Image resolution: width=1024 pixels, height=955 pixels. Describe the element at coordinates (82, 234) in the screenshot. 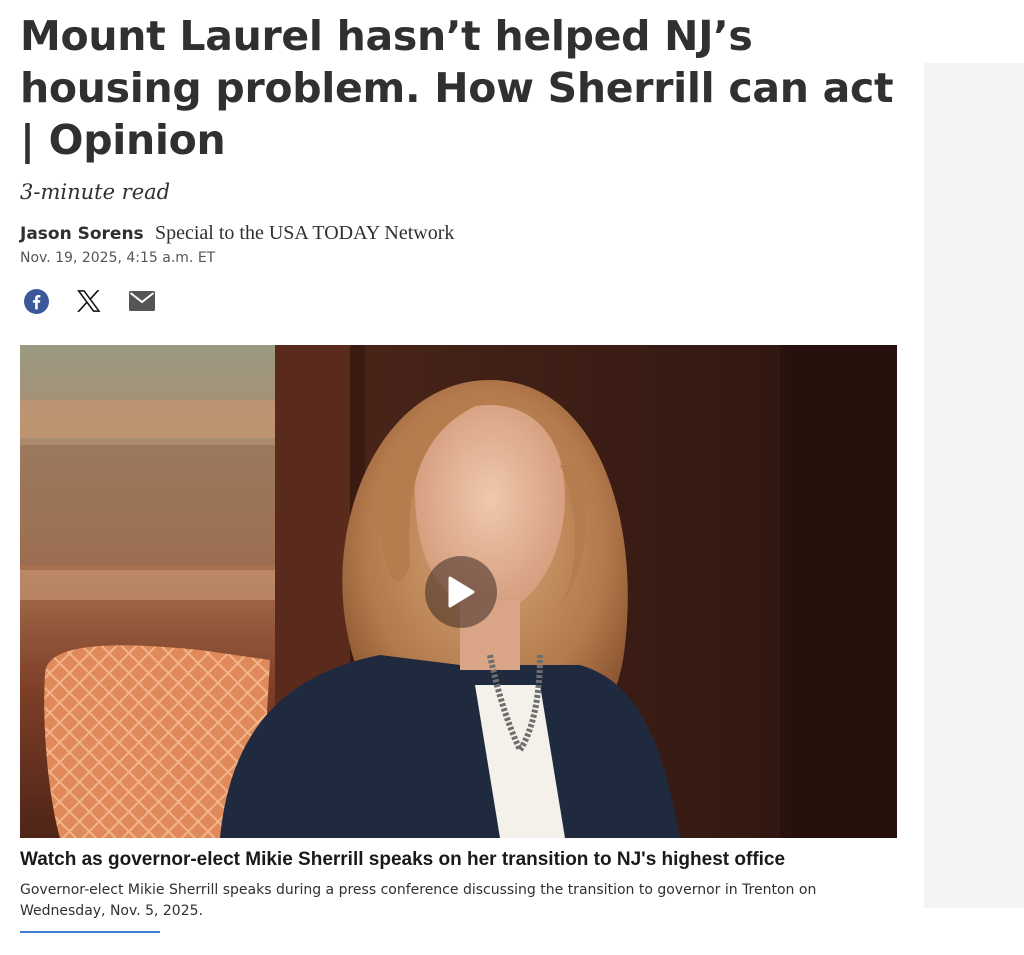

I see `author-name: Jason Sorens` at that location.